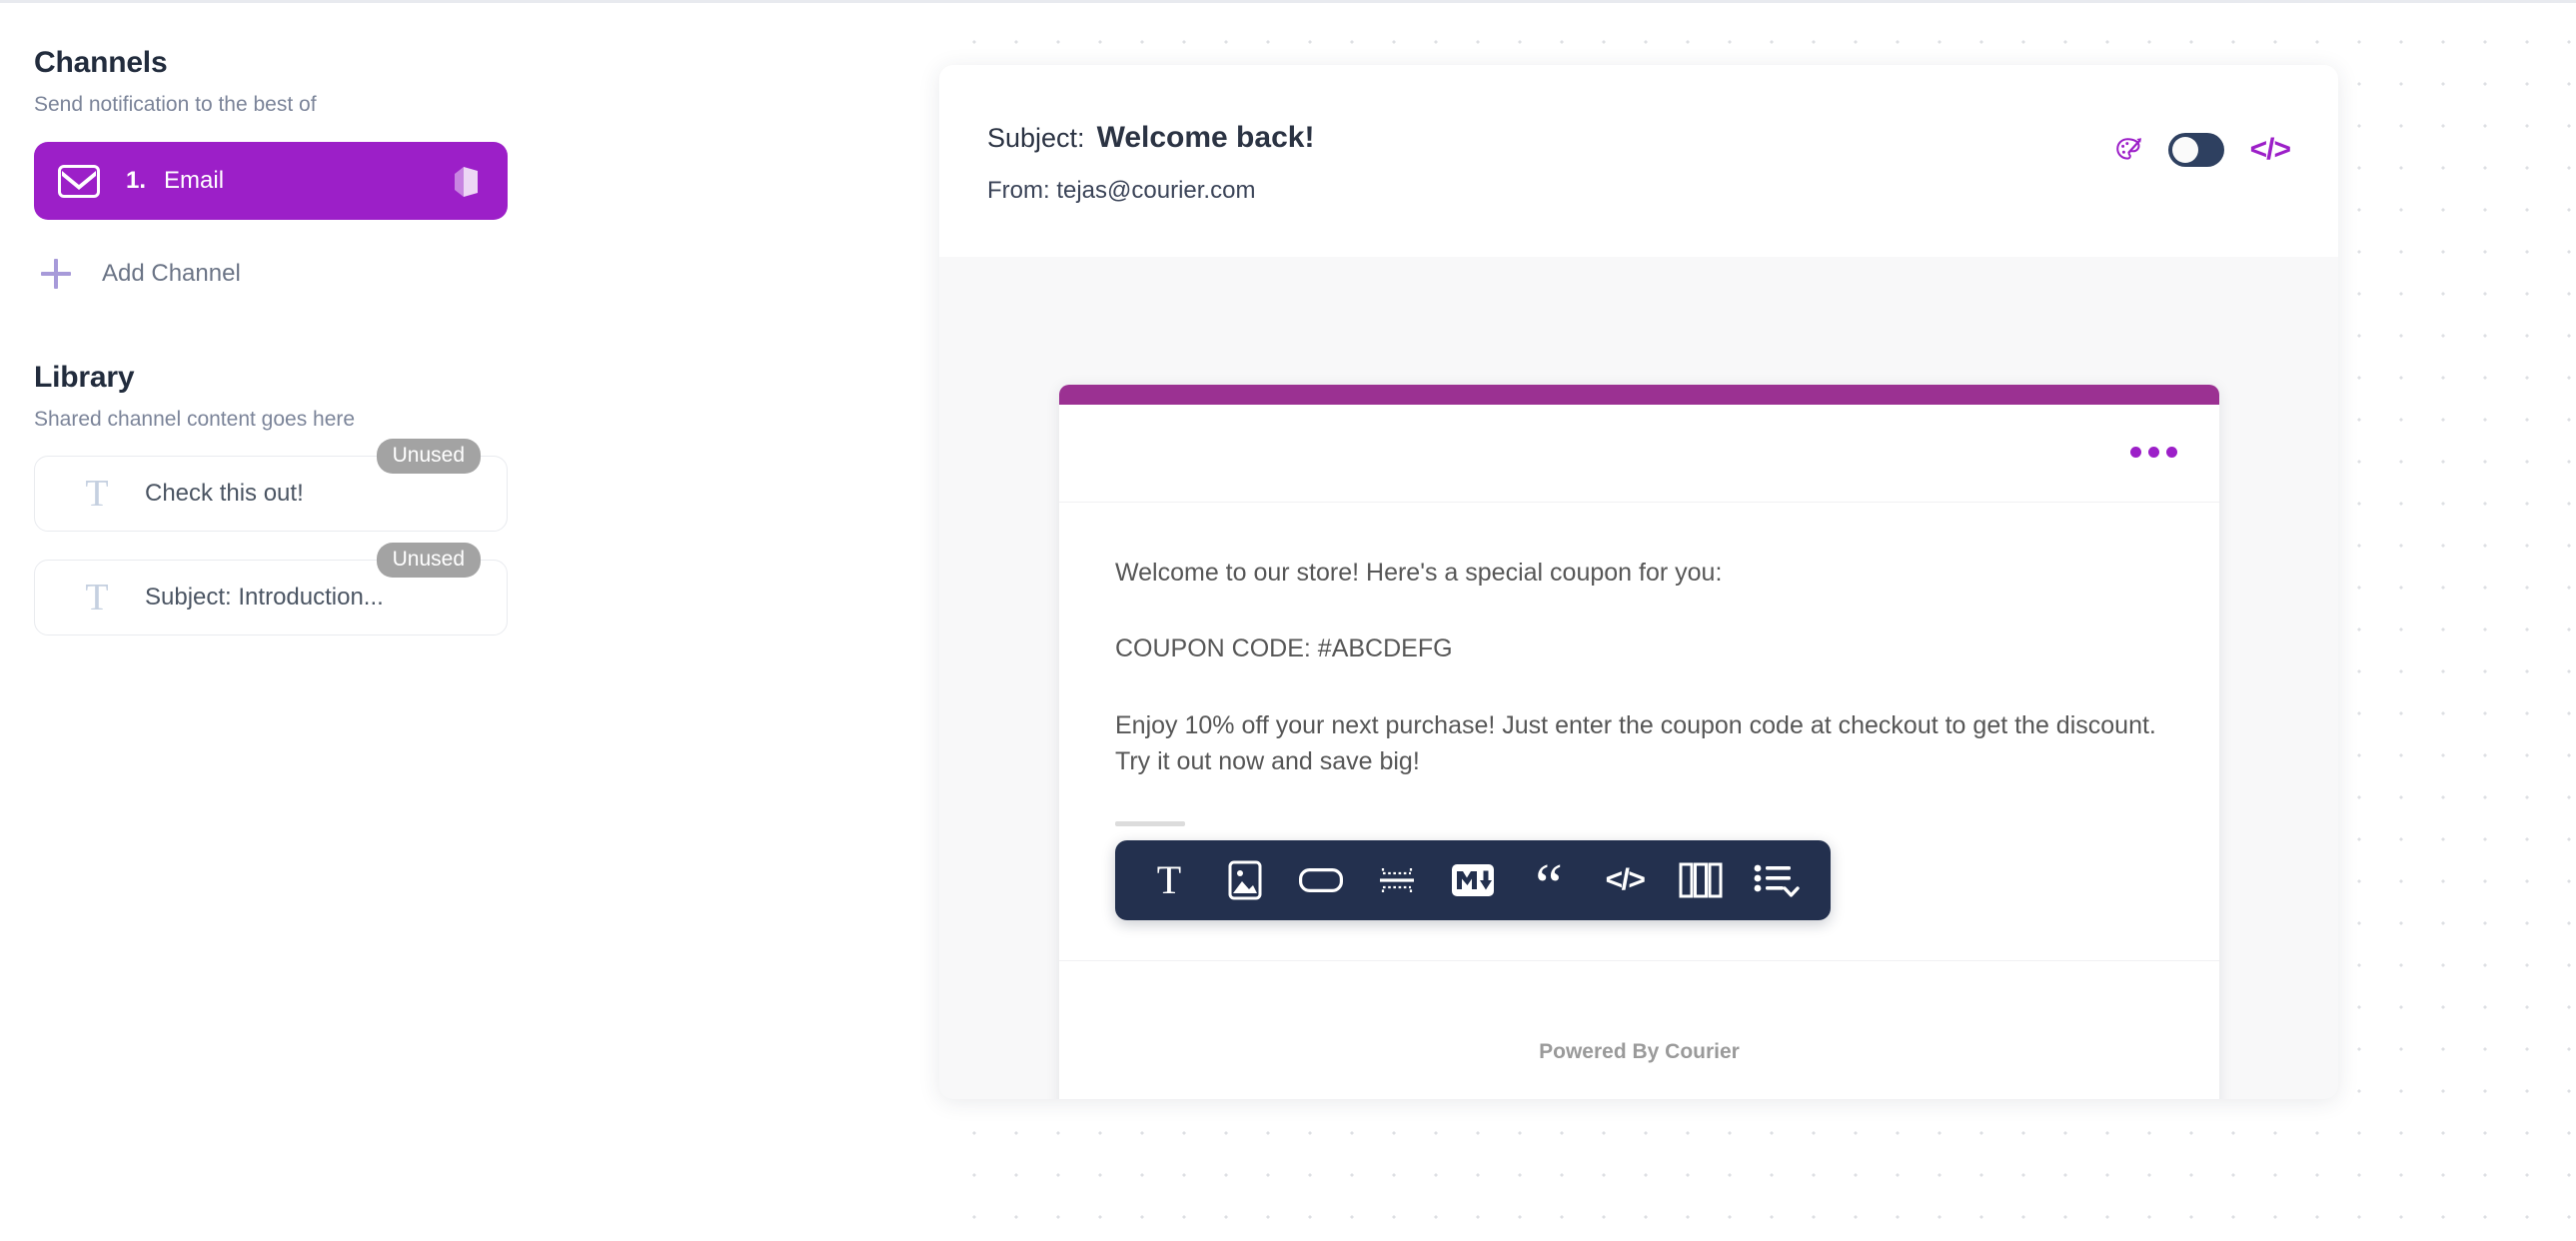 The image size is (2576, 1241). Describe the element at coordinates (466, 181) in the screenshot. I see `book-icon` at that location.